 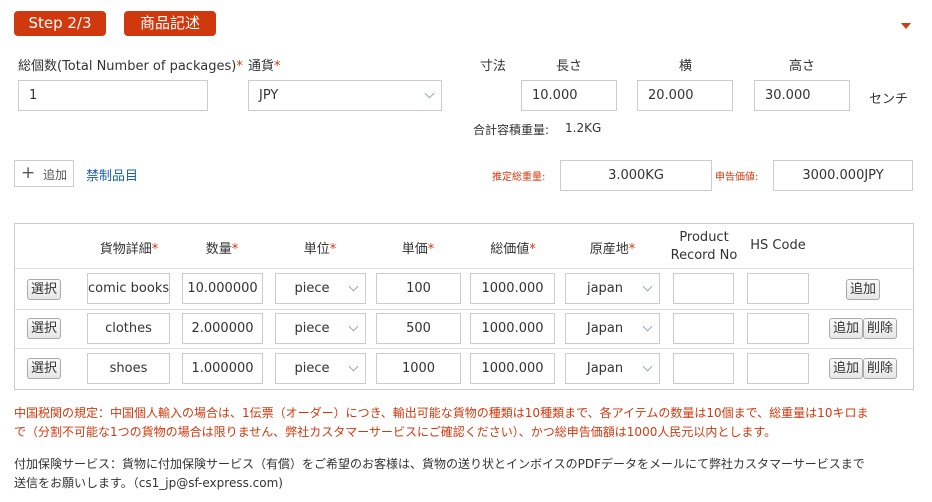 I want to click on col-header-origin: 原産地*, so click(x=612, y=249).